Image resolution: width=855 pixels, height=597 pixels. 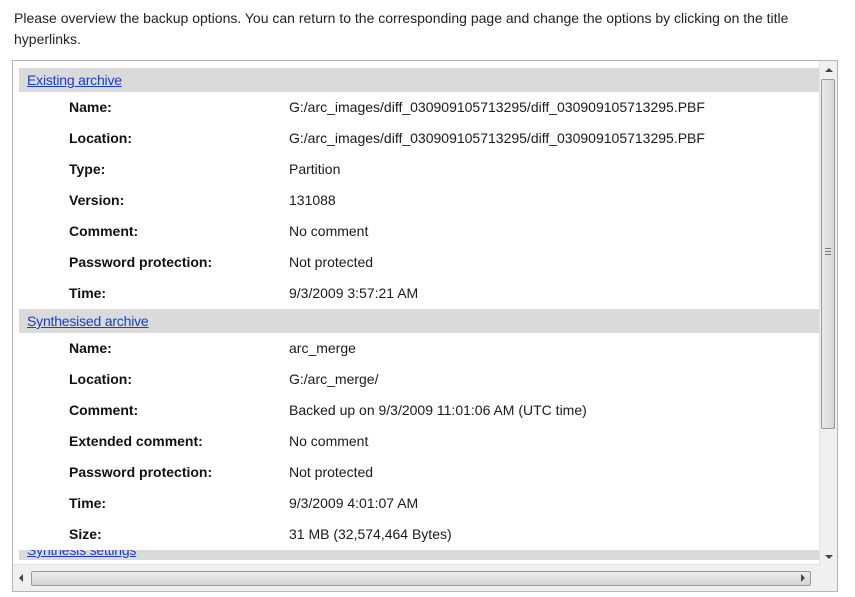 I want to click on scroll-down-button, so click(x=828, y=557).